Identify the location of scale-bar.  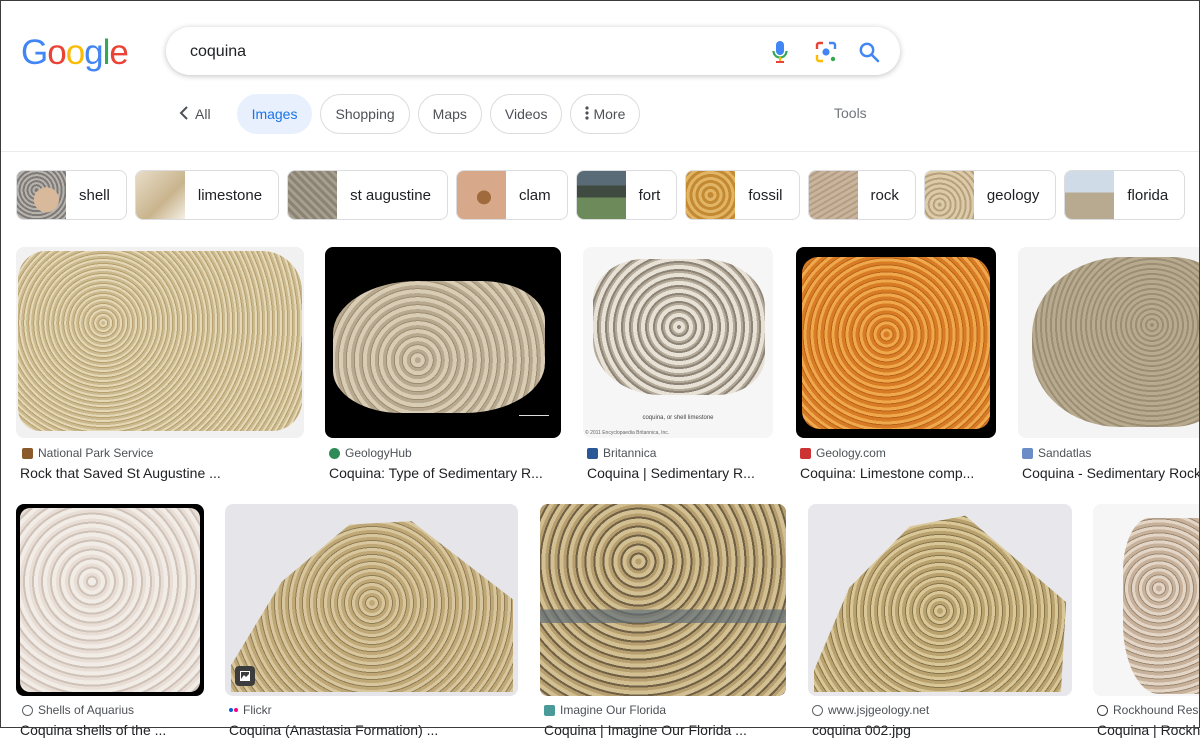
(534, 415).